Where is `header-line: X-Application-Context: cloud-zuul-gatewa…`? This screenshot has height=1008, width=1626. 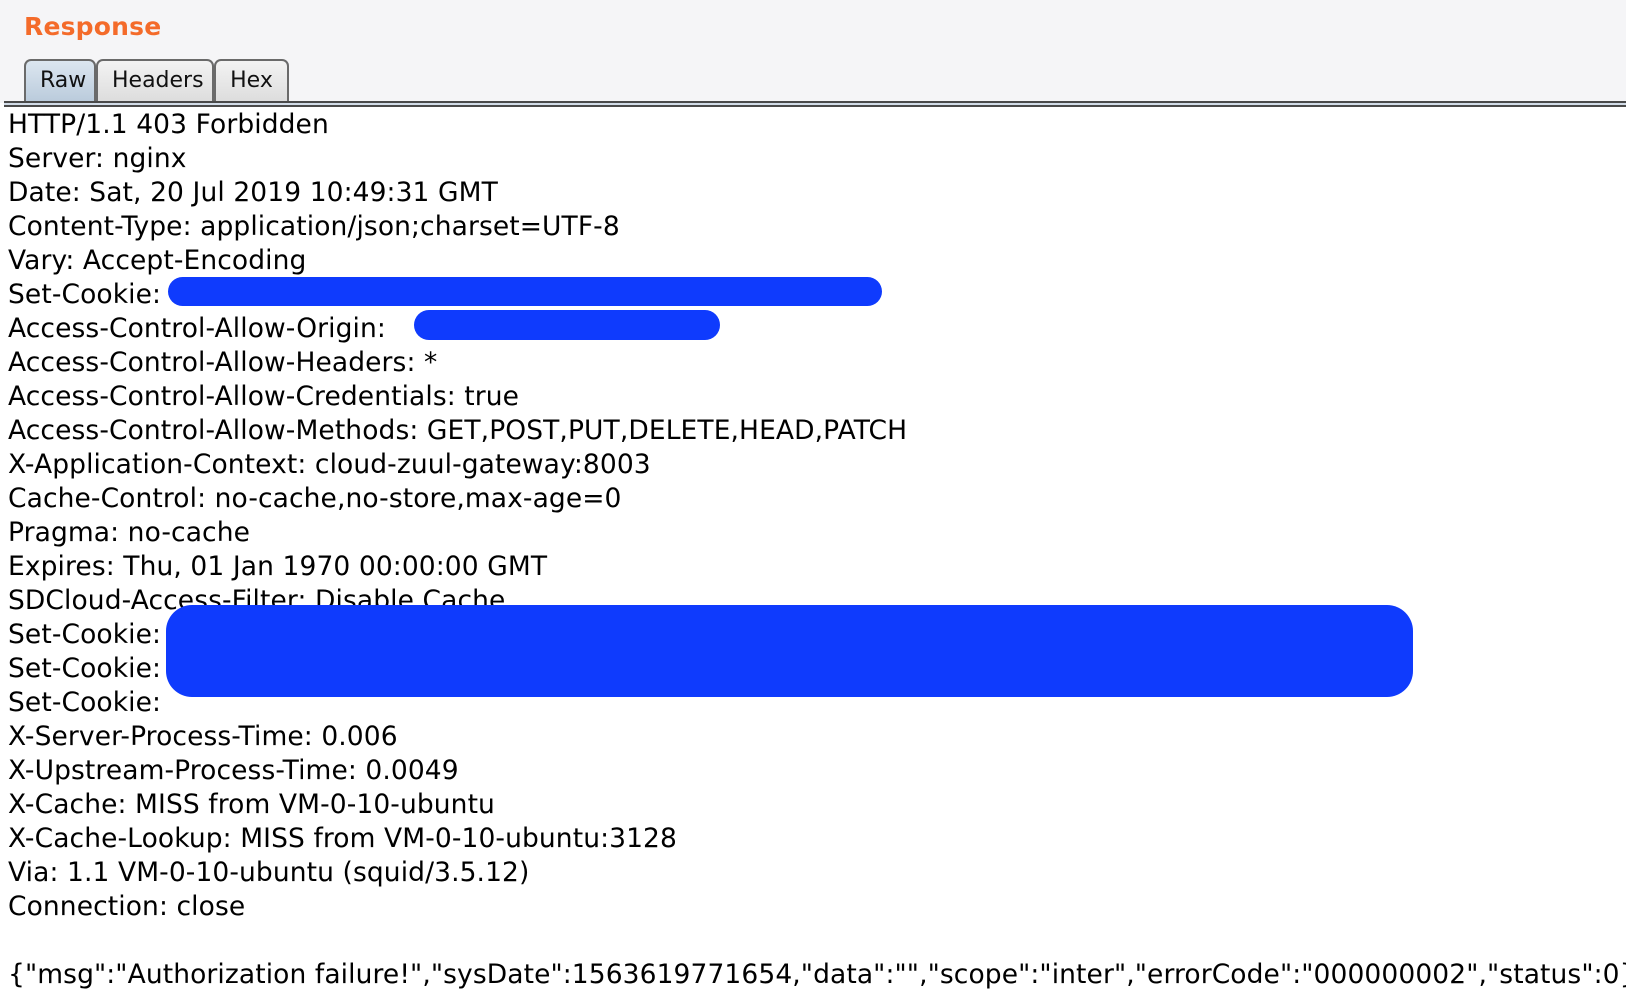
header-line: X-Application-Context: cloud-zuul-gatewa… is located at coordinates (329, 464).